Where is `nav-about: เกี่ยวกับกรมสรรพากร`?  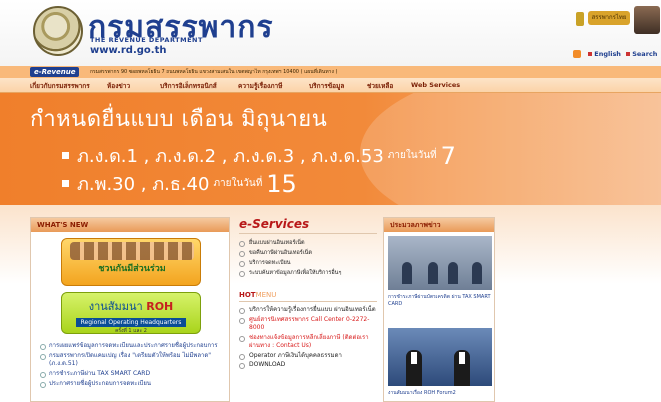 nav-about: เกี่ยวกับกรมสรรพากร is located at coordinates (60, 86).